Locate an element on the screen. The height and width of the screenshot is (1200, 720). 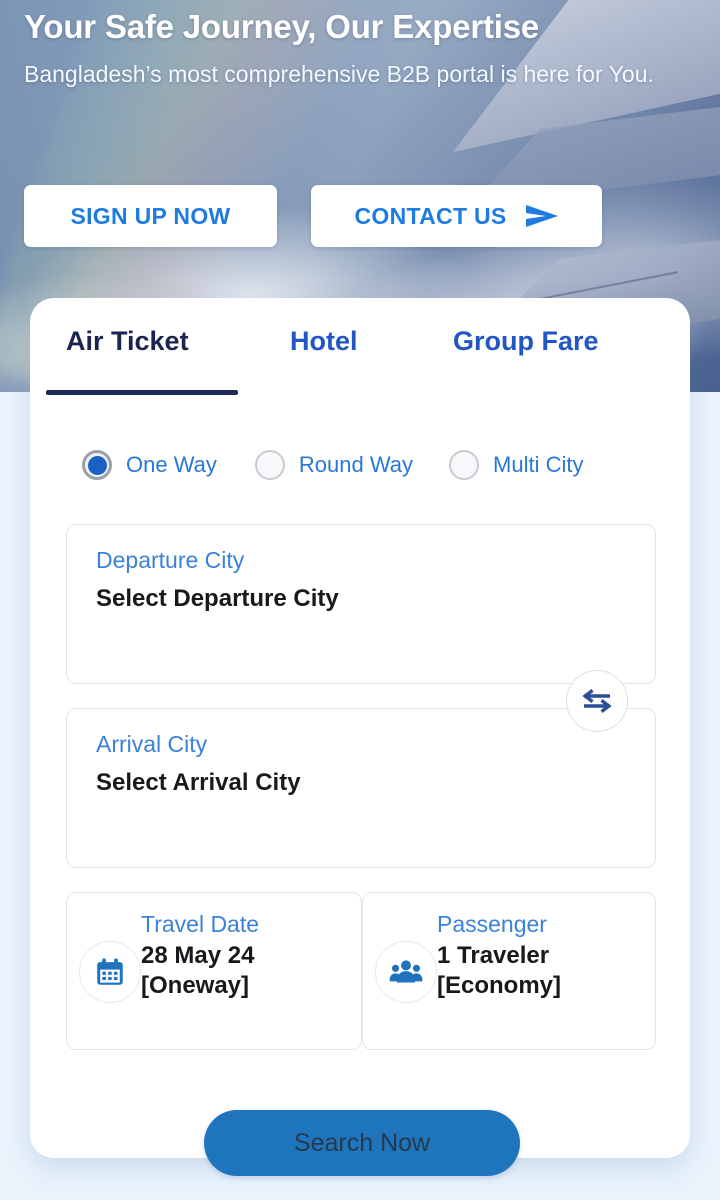
calendar-icon-wrapper is located at coordinates (110, 972).